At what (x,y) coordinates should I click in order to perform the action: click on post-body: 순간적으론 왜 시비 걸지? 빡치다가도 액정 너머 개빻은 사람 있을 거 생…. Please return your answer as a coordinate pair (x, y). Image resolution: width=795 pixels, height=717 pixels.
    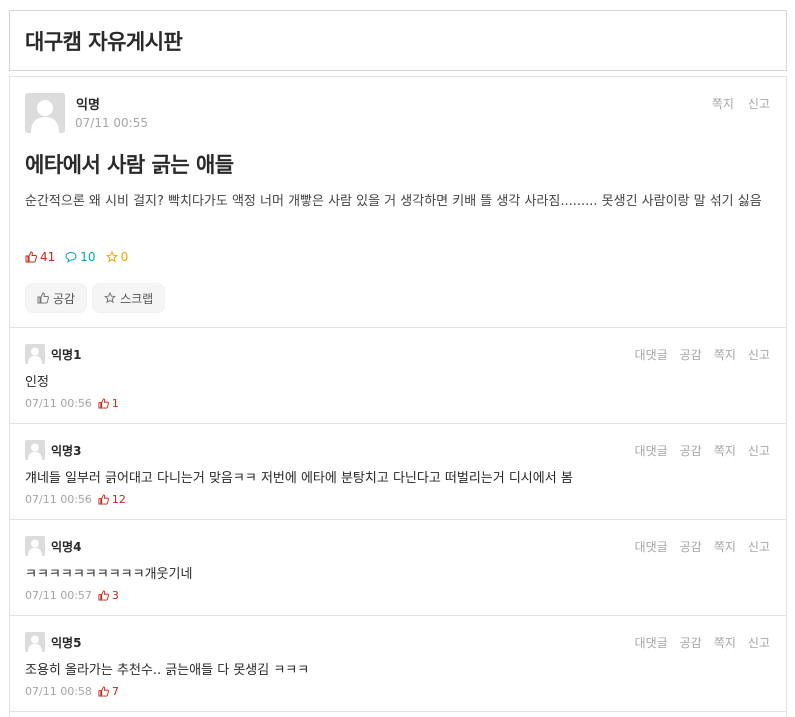
    Looking at the image, I should click on (393, 201).